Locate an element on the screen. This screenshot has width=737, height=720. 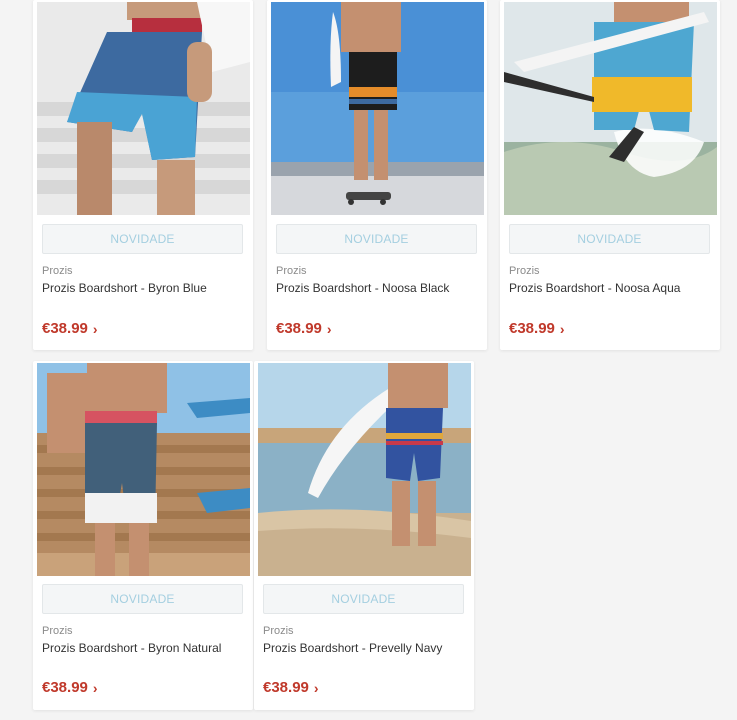
product-name: Prozis Boardshort - Noosa Black is located at coordinates (362, 288).